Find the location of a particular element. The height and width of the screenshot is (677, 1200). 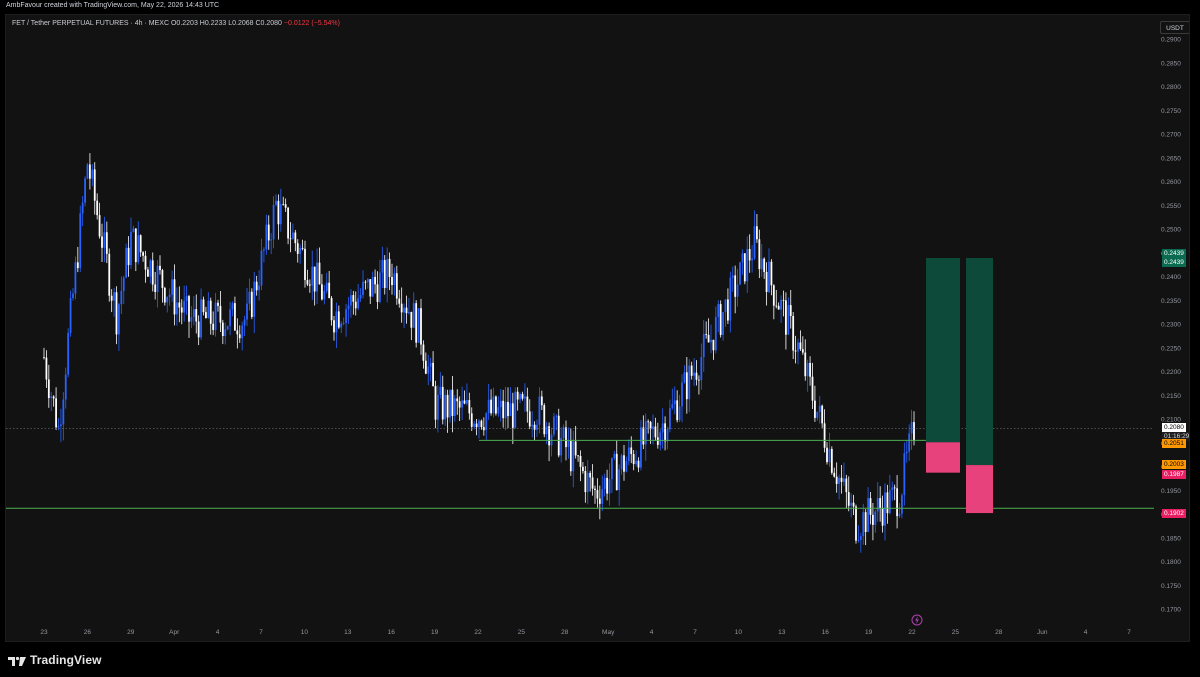

currency-selector: USDT is located at coordinates (1174, 27).